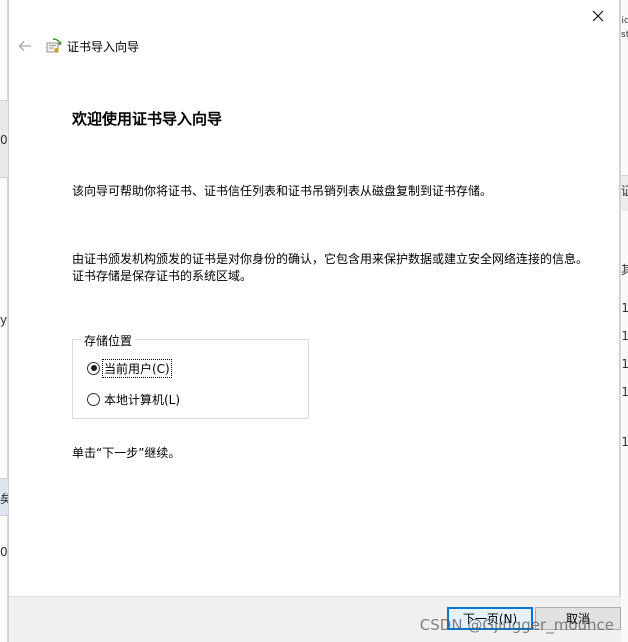  I want to click on wizard-footer: 下一页(N) 取消, so click(315, 619).